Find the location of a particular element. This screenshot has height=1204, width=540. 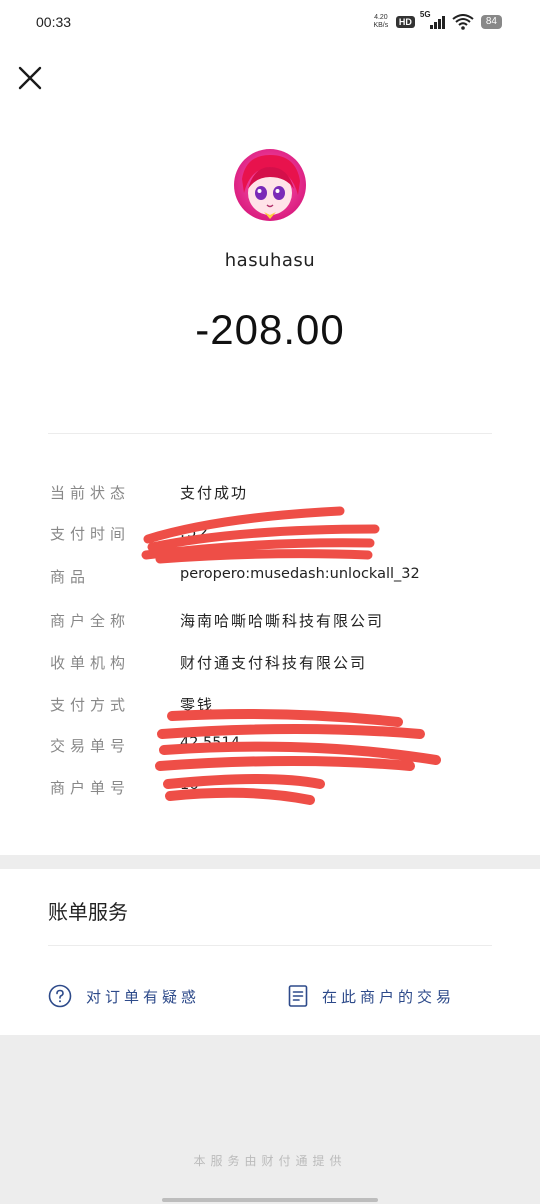

document-list-icon is located at coordinates (298, 996).